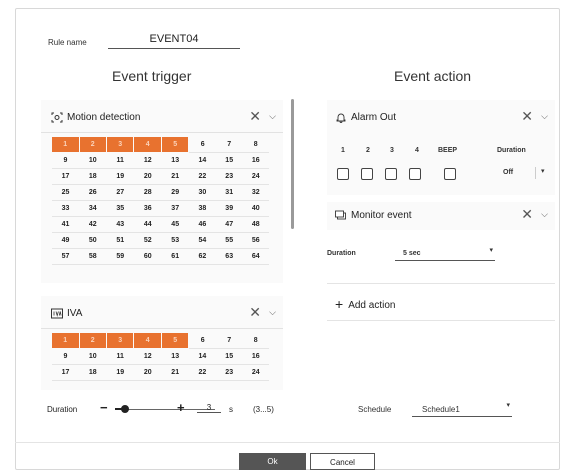 This screenshot has width=571, height=475. What do you see at coordinates (174, 41) in the screenshot?
I see `rule-name-input: EVENT04` at bounding box center [174, 41].